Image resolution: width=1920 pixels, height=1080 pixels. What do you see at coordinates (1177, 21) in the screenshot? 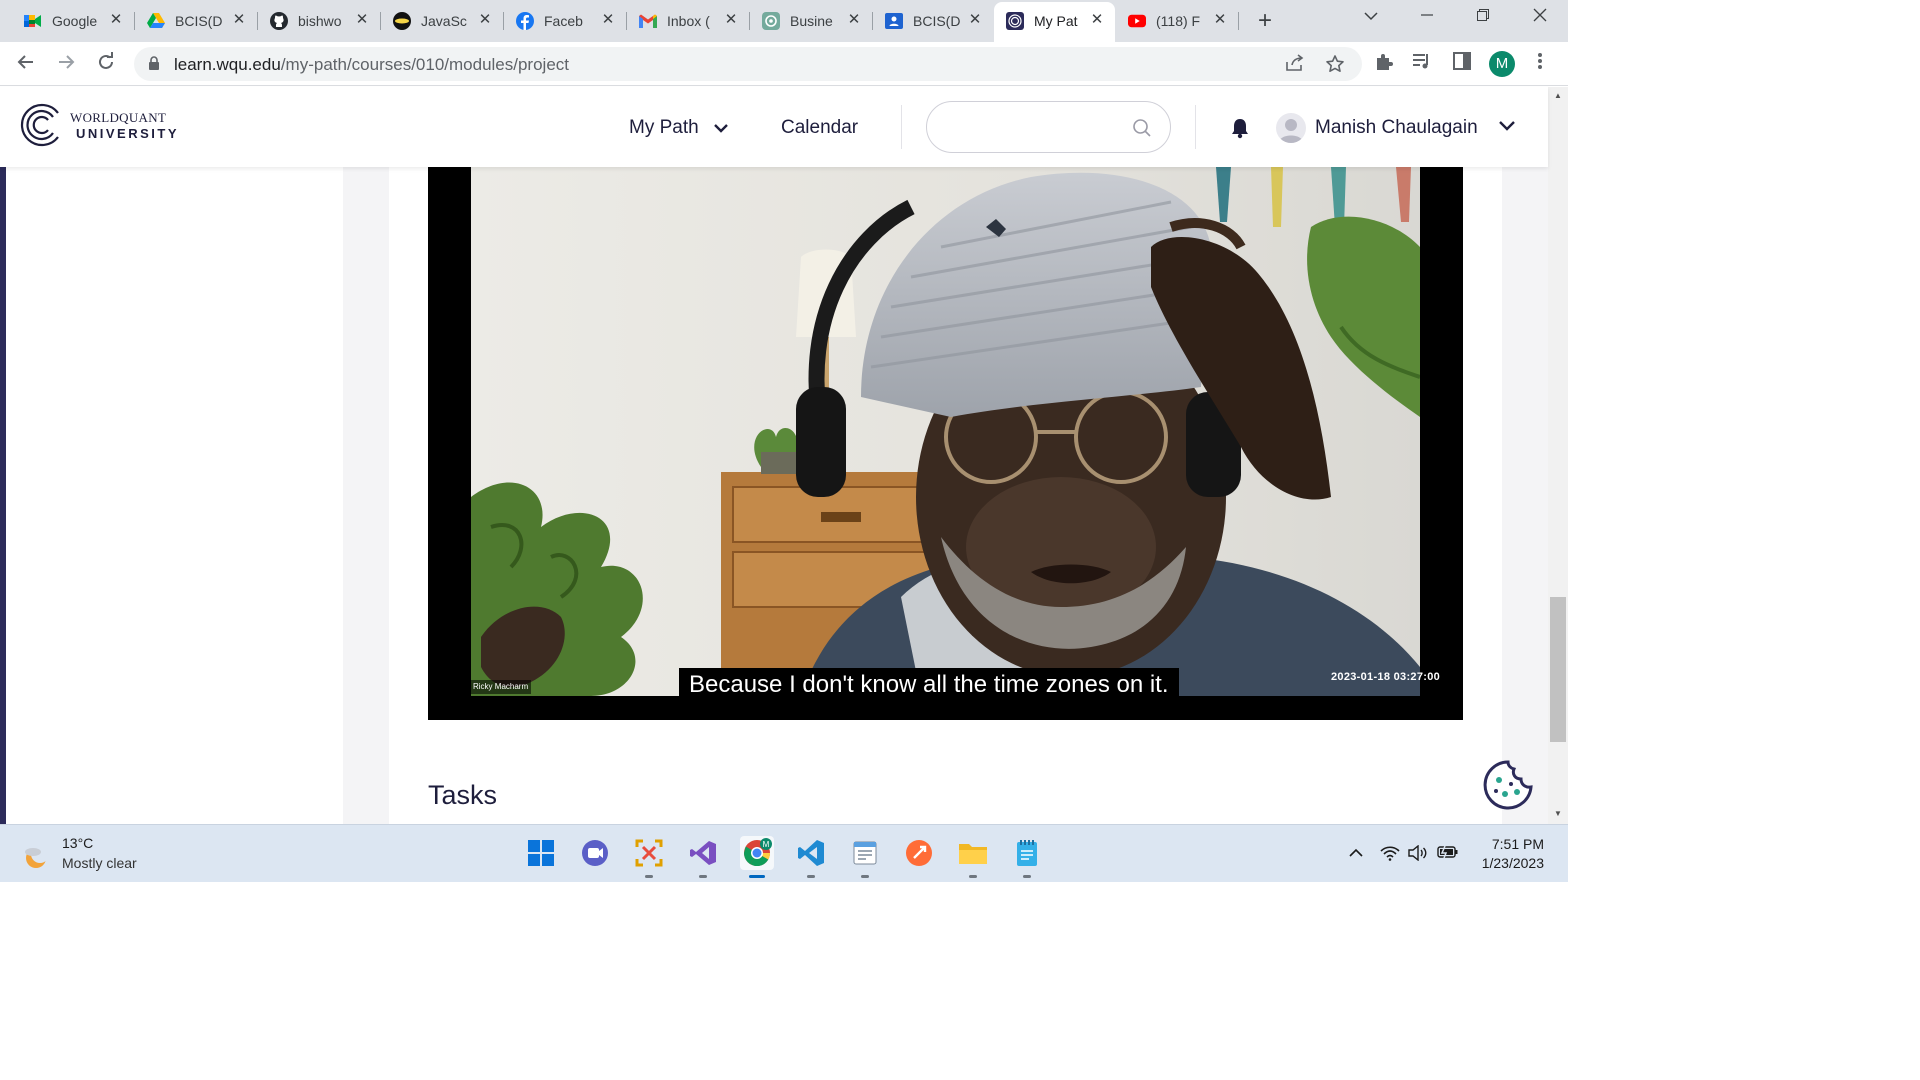
I see `tab-youtube: (118) F ✕` at bounding box center [1177, 21].